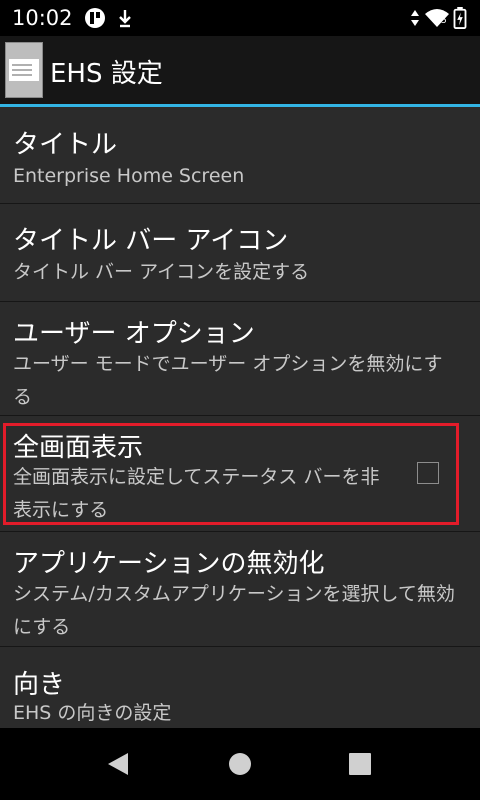  Describe the element at coordinates (125, 19) in the screenshot. I see `download-arrow-icon` at that location.